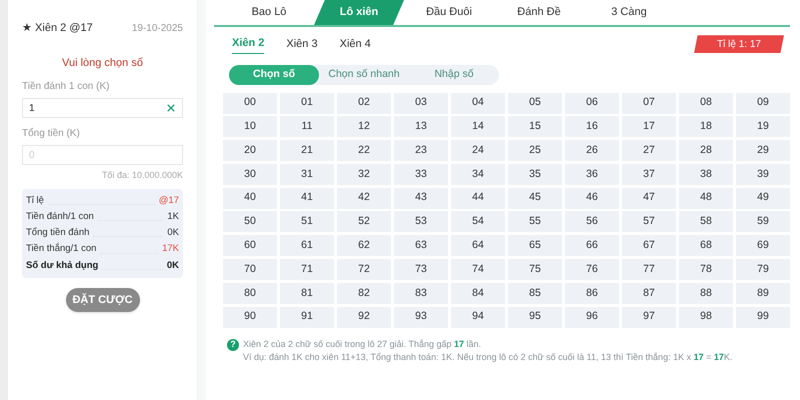 Image resolution: width=800 pixels, height=400 pixels. Describe the element at coordinates (592, 245) in the screenshot. I see `number-cell: 66` at that location.